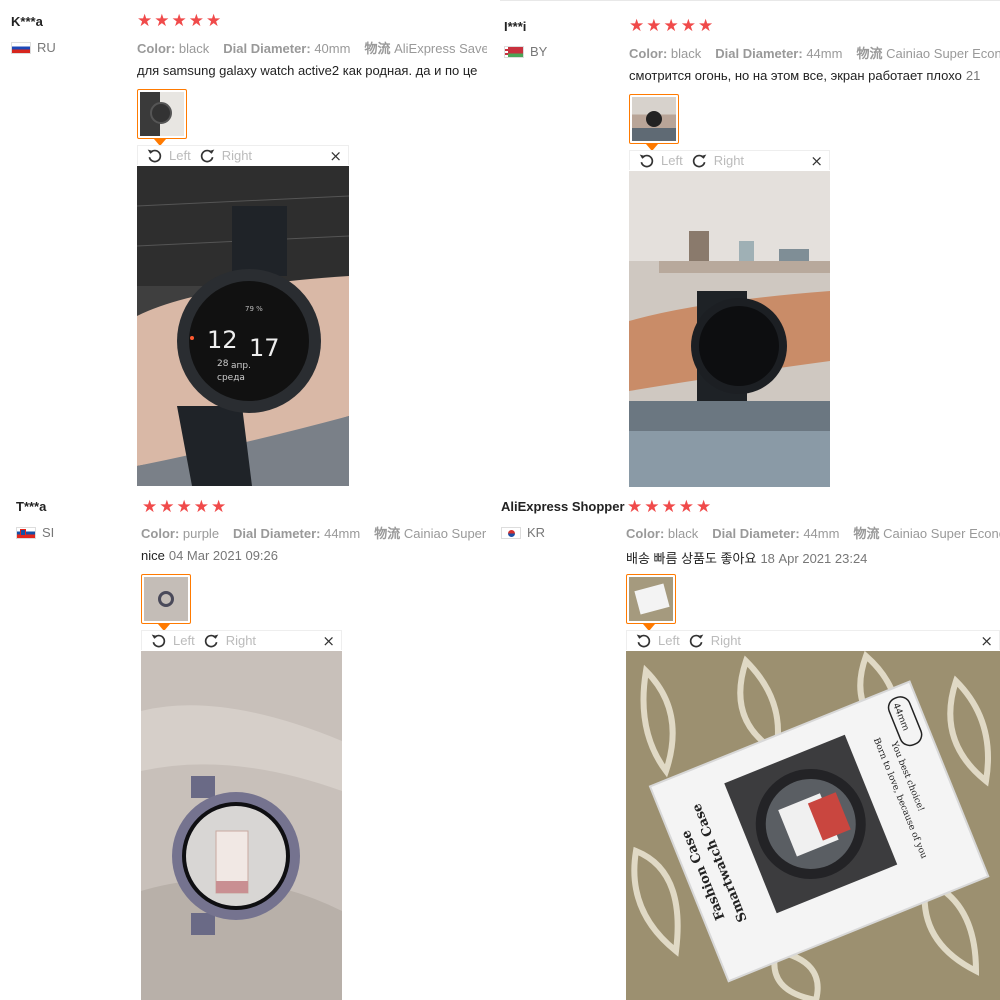  I want to click on slovenia-flag-icon, so click(26, 532).